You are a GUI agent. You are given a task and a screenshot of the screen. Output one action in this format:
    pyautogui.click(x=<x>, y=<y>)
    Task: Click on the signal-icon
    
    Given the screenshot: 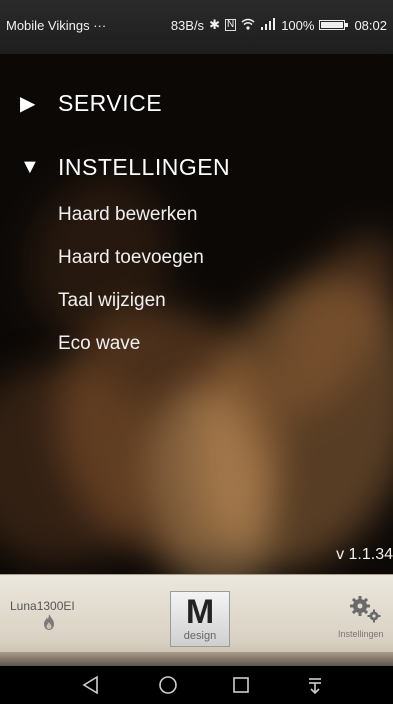 What is the action you would take?
    pyautogui.click(x=268, y=25)
    